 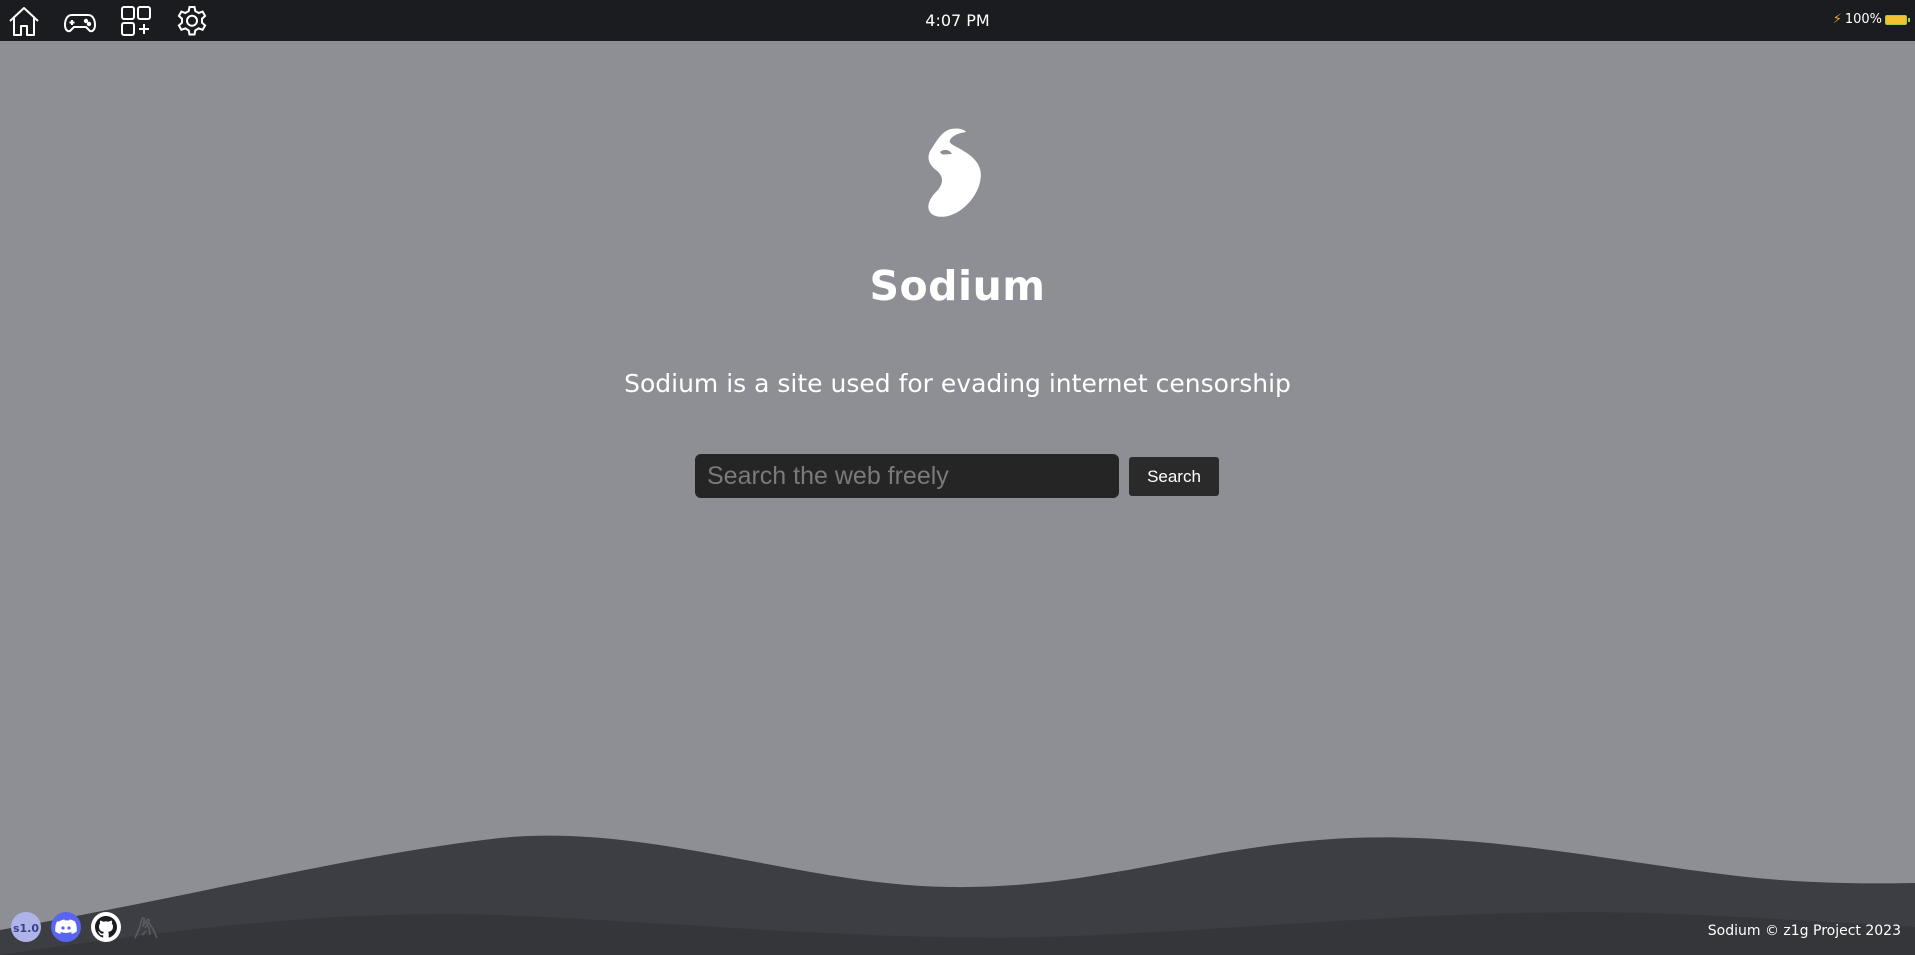 I want to click on github-icon, so click(x=106, y=927).